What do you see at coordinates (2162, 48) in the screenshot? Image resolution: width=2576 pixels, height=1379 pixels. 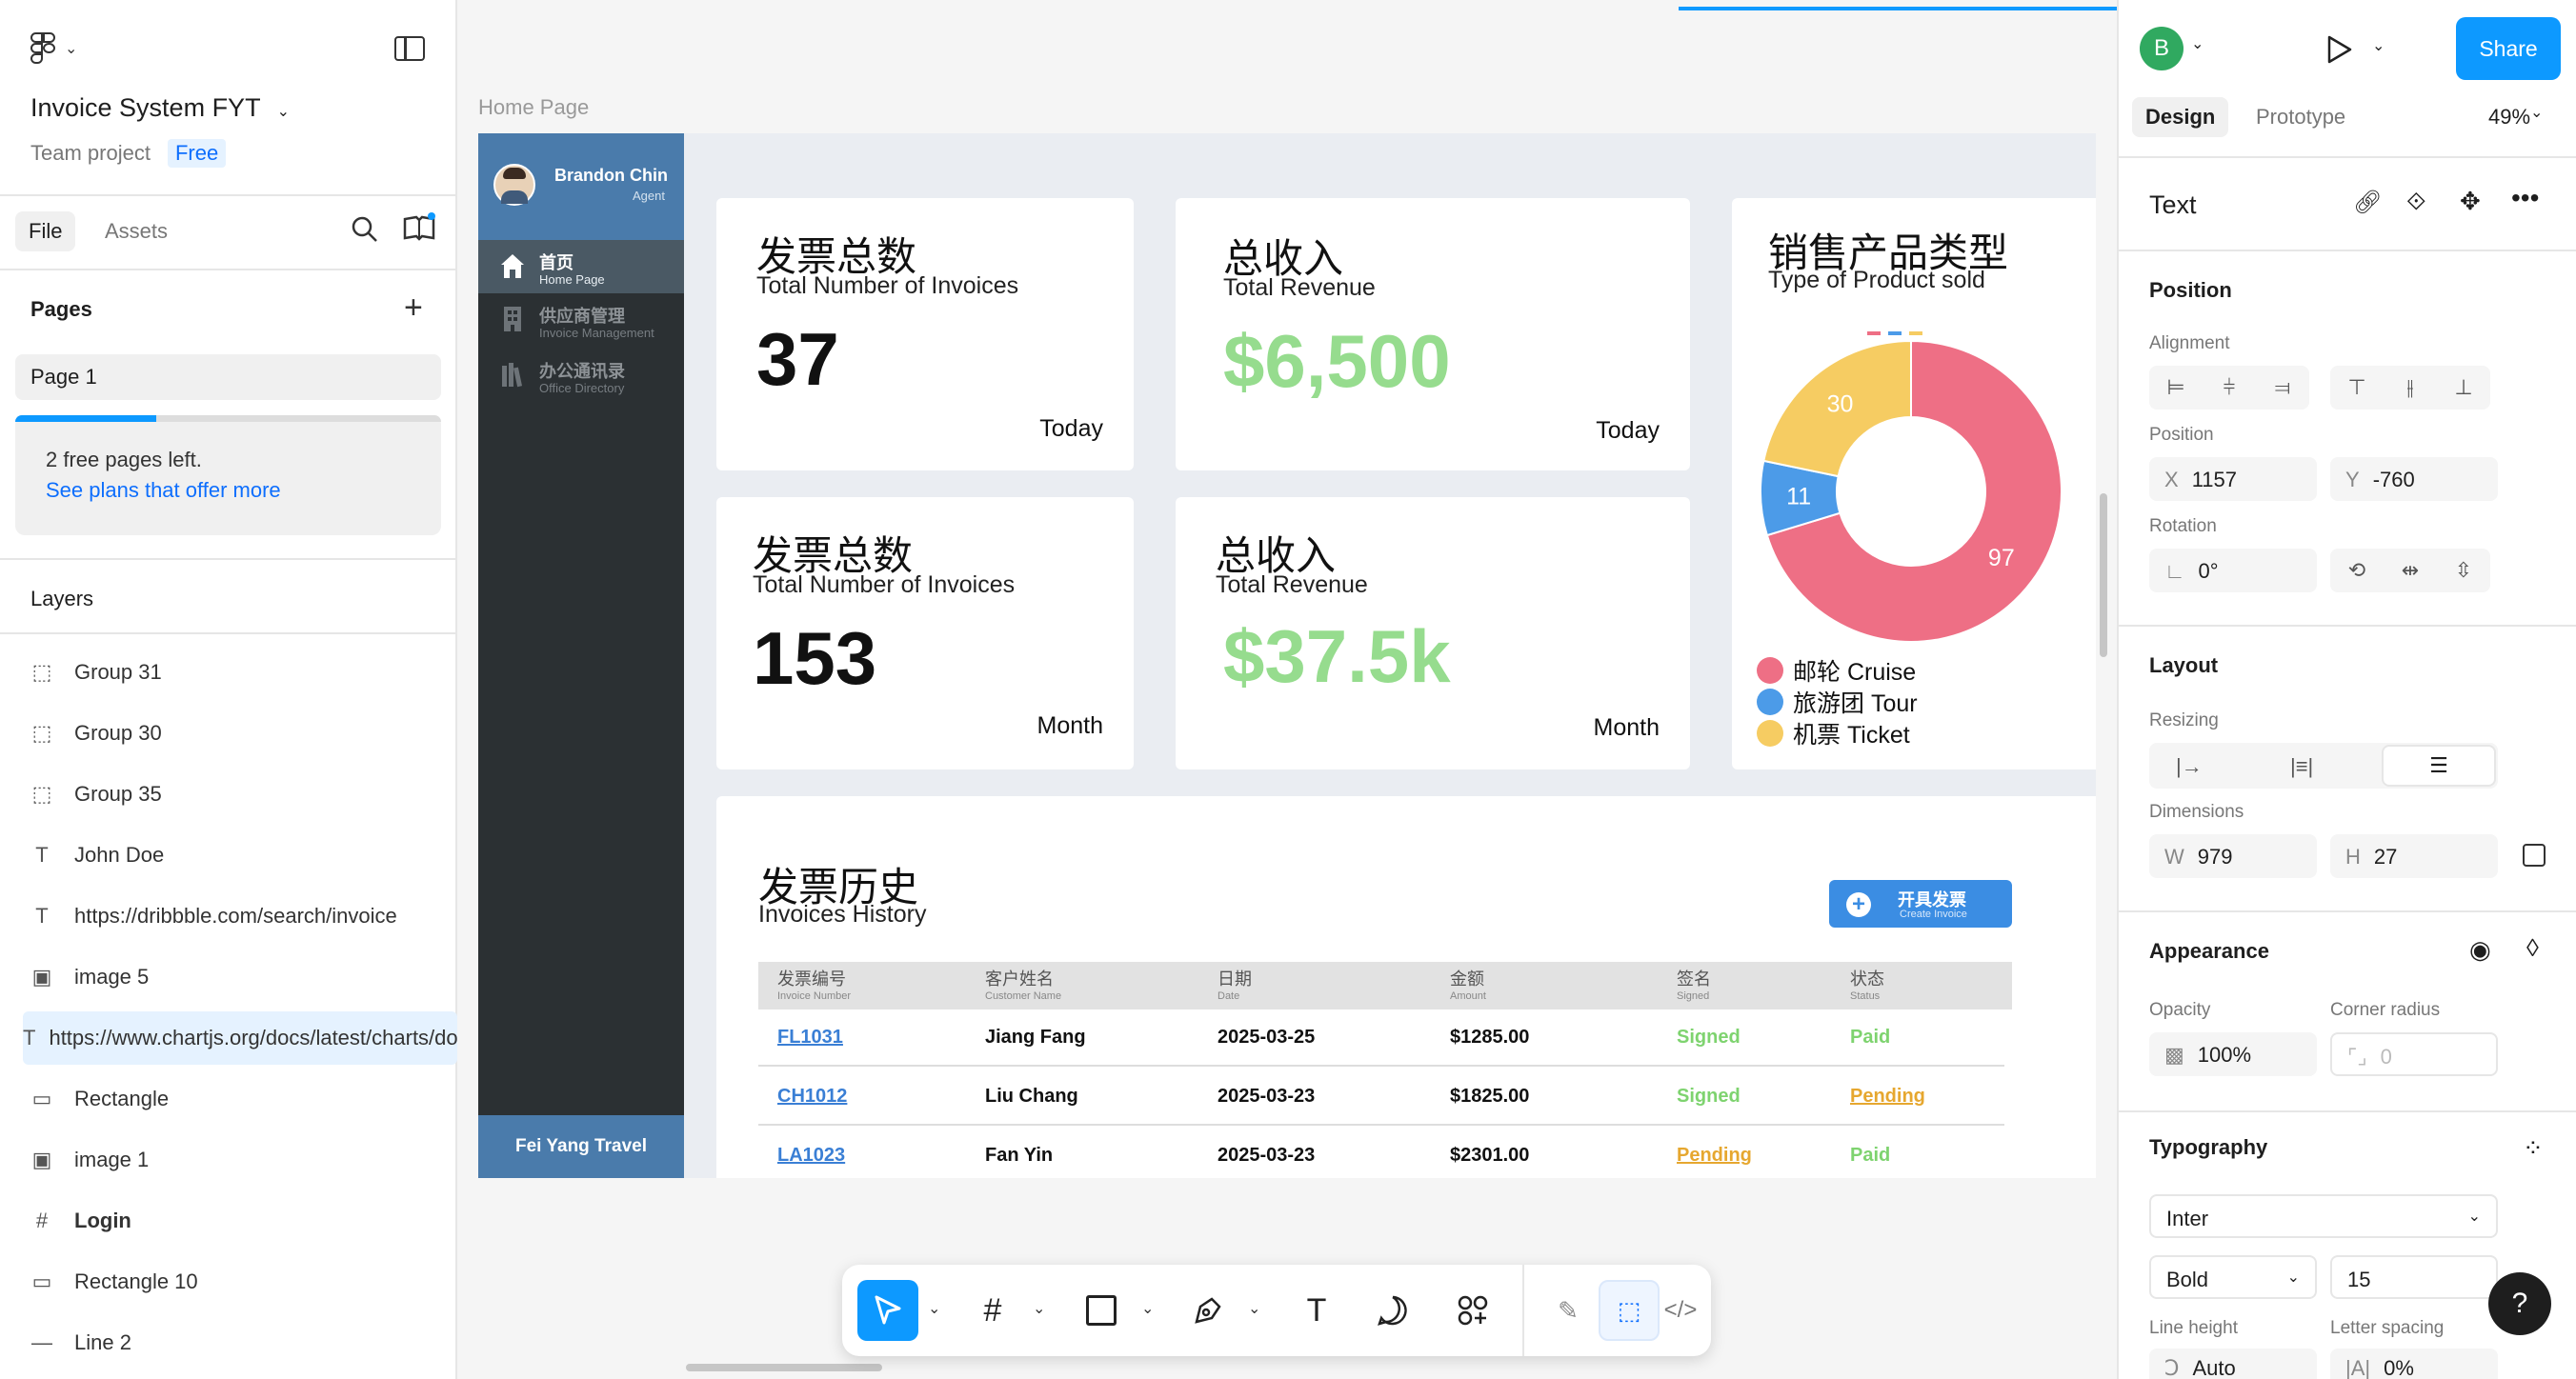 I see `user-avatar: B` at bounding box center [2162, 48].